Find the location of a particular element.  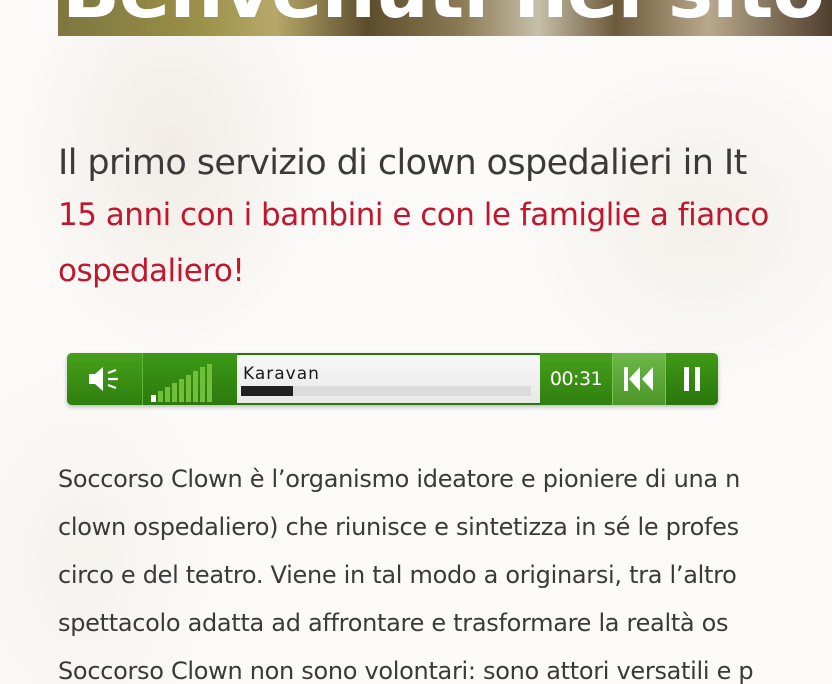

speaker-icon is located at coordinates (103, 379).